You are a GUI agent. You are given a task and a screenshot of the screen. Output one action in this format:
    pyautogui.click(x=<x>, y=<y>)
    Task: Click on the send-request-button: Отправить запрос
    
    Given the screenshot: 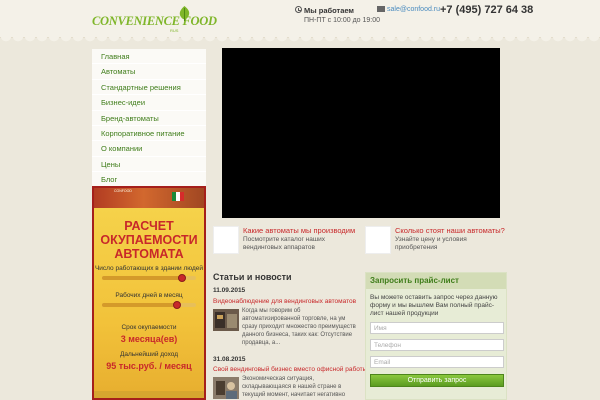 What is the action you would take?
    pyautogui.click(x=437, y=380)
    